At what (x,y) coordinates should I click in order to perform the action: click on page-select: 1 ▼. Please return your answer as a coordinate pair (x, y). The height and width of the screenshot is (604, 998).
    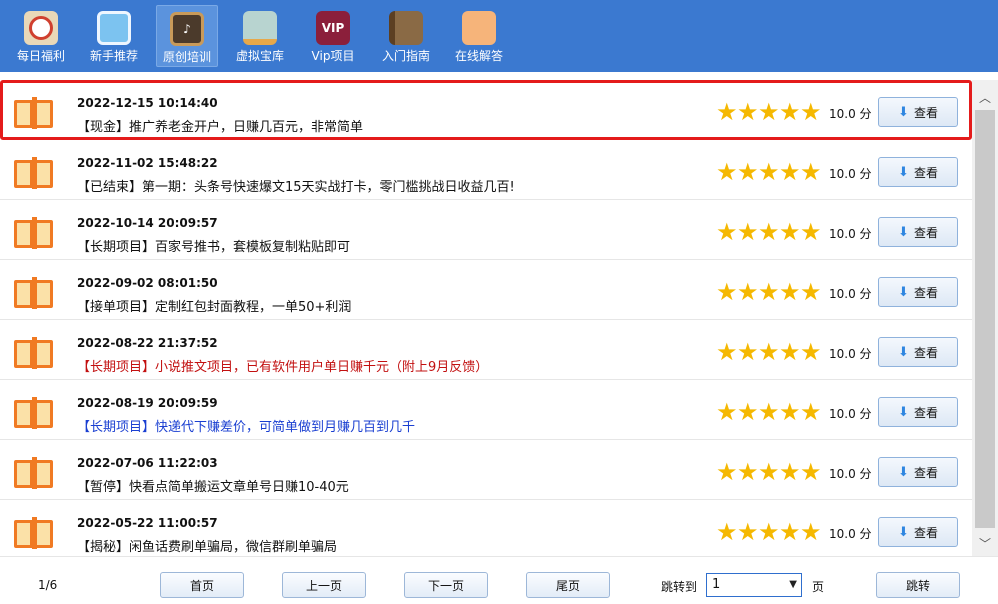
    Looking at the image, I should click on (754, 585).